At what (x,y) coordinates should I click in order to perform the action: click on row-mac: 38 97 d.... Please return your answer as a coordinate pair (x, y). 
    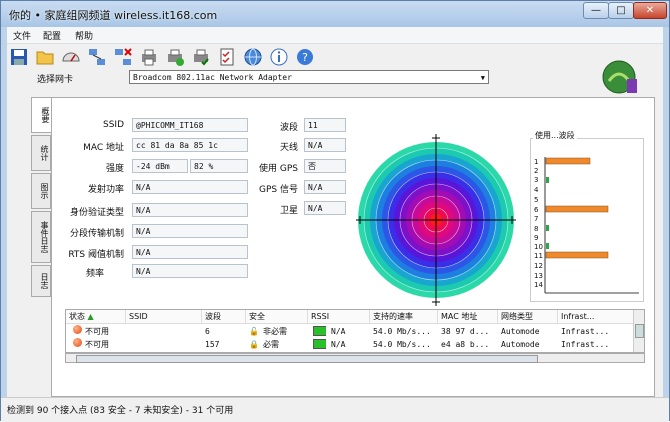
    Looking at the image, I should click on (465, 331).